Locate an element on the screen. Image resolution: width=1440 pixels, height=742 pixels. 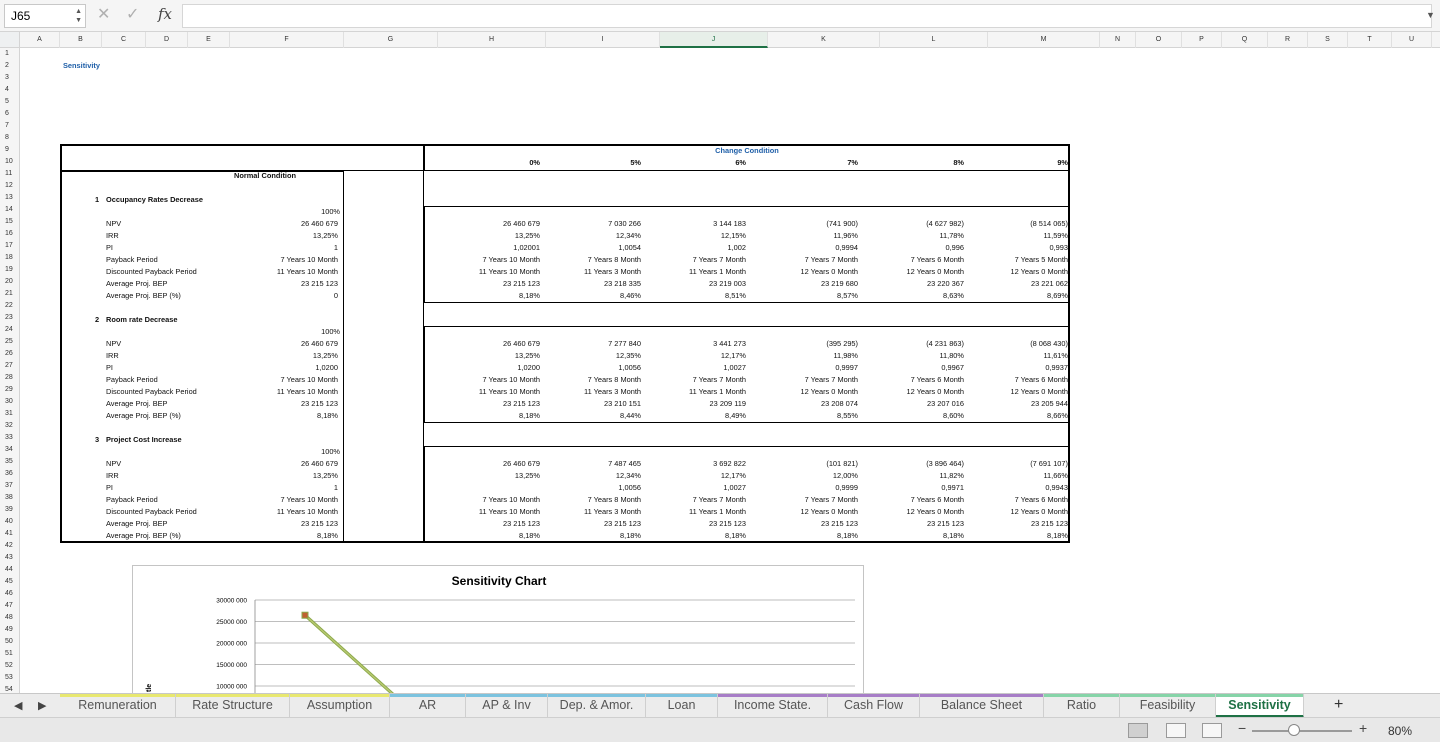
column-header: K is located at coordinates (824, 40).